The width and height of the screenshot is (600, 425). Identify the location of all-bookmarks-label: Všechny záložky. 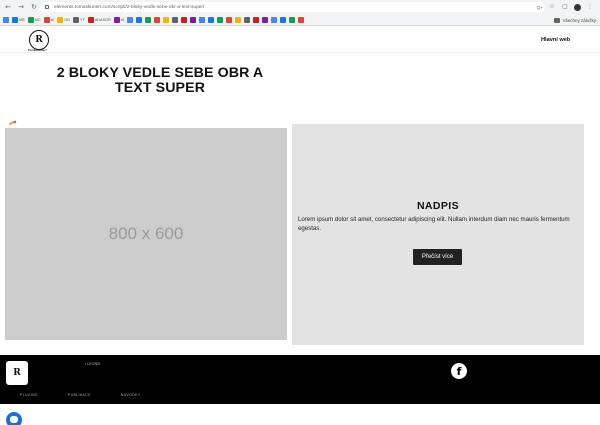
(579, 20).